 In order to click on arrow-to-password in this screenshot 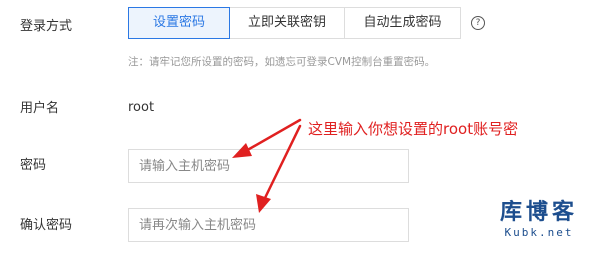, I will do `click(267, 138)`.